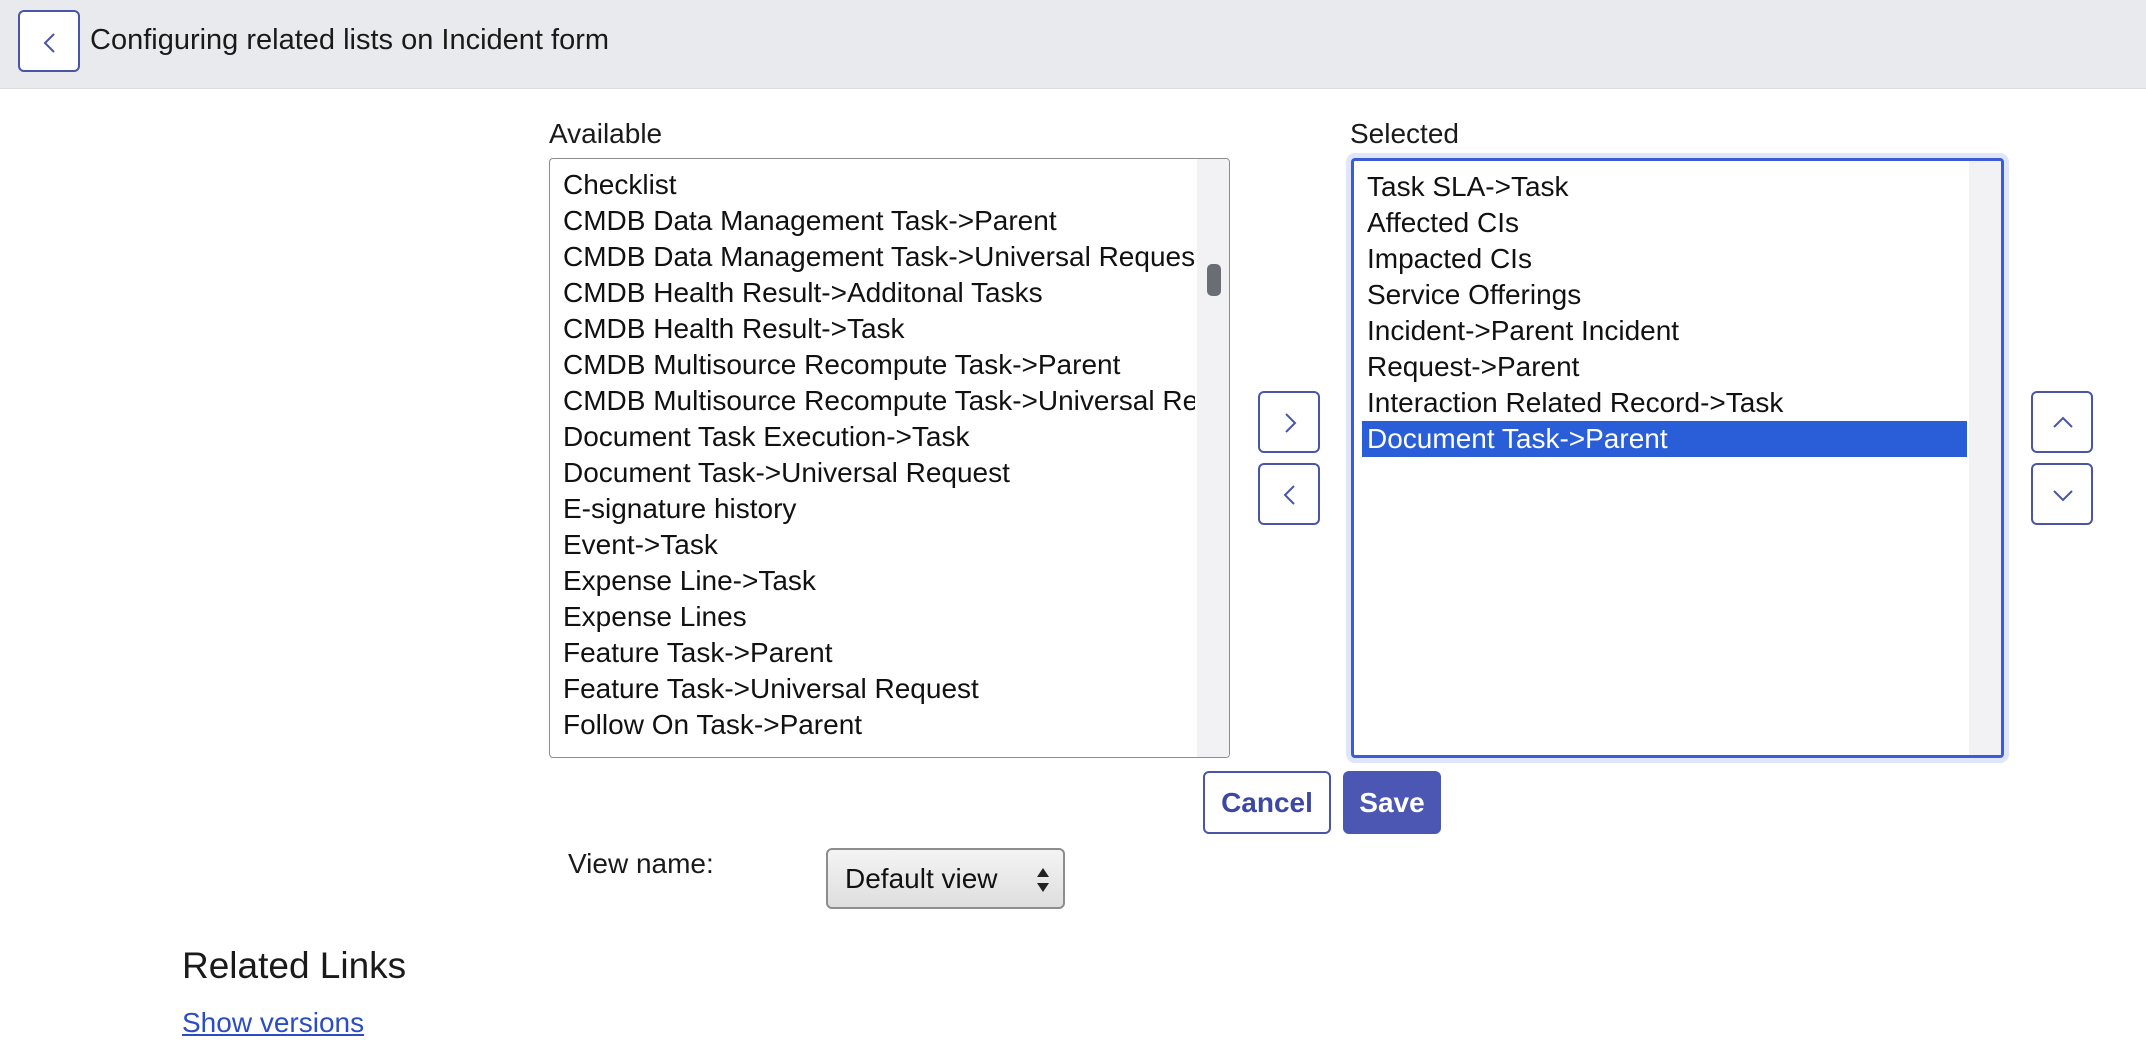 This screenshot has width=2146, height=1052. What do you see at coordinates (876, 545) in the screenshot?
I see `available-option: Event->Task` at bounding box center [876, 545].